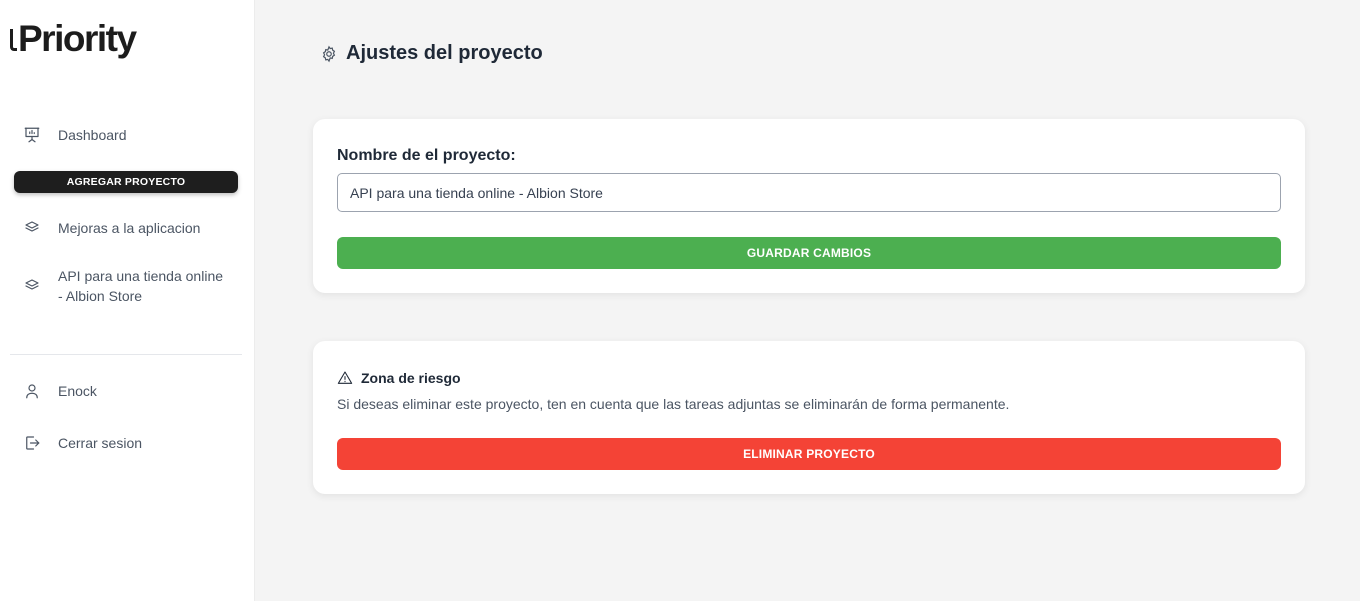 The height and width of the screenshot is (601, 1360). I want to click on delete-project-button: ELIMINAR PROYECTO, so click(809, 454).